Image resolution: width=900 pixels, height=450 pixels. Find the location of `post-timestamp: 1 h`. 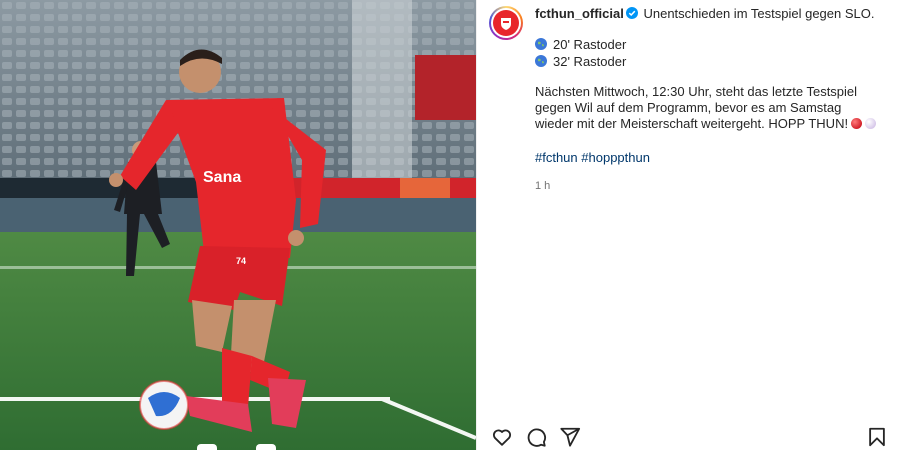

post-timestamp: 1 h is located at coordinates (707, 186).